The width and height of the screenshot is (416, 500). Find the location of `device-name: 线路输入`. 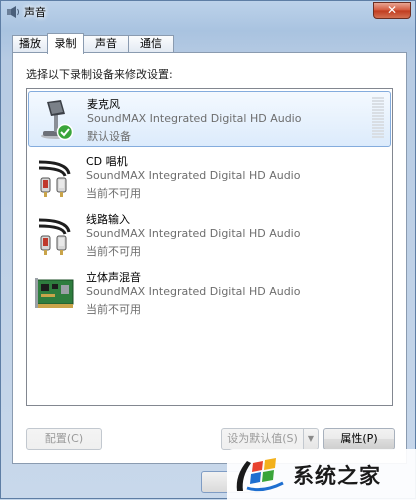

device-name: 线路输入 is located at coordinates (108, 219).